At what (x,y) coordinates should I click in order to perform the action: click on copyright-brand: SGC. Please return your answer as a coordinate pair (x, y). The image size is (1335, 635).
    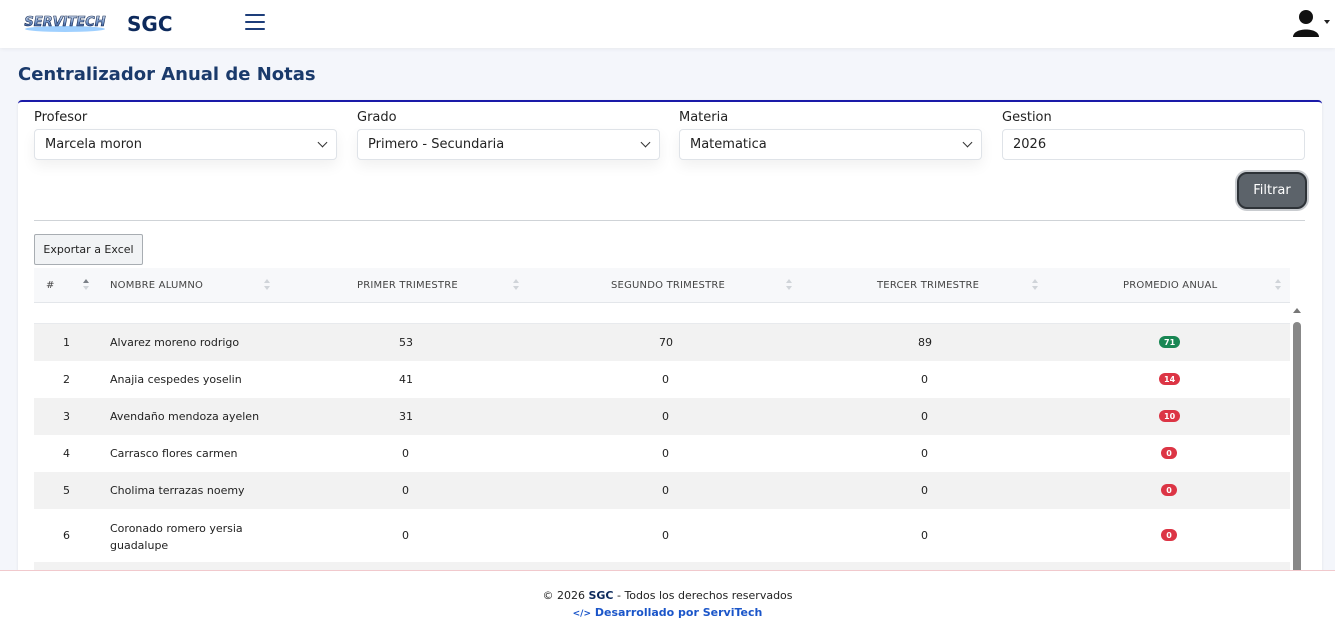
    Looking at the image, I should click on (601, 595).